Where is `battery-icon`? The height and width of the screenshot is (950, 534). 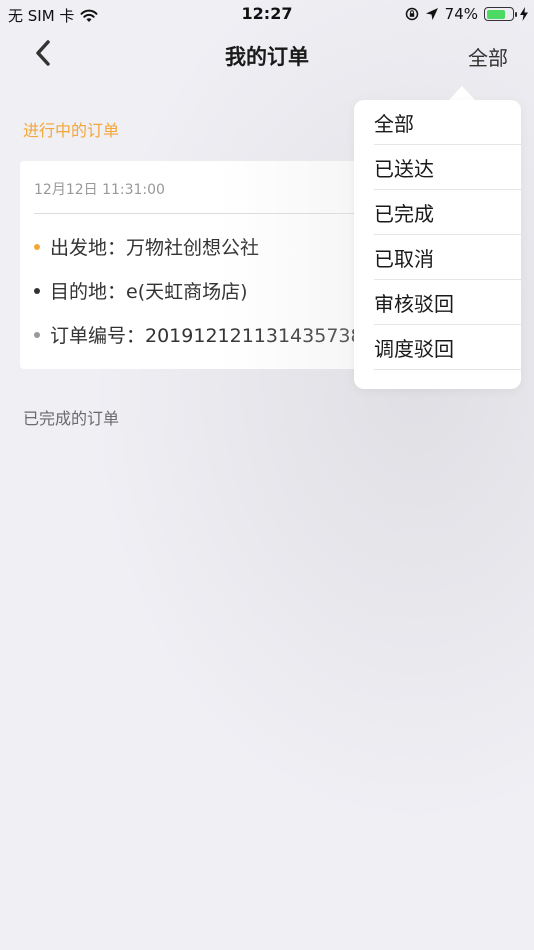 battery-icon is located at coordinates (500, 14).